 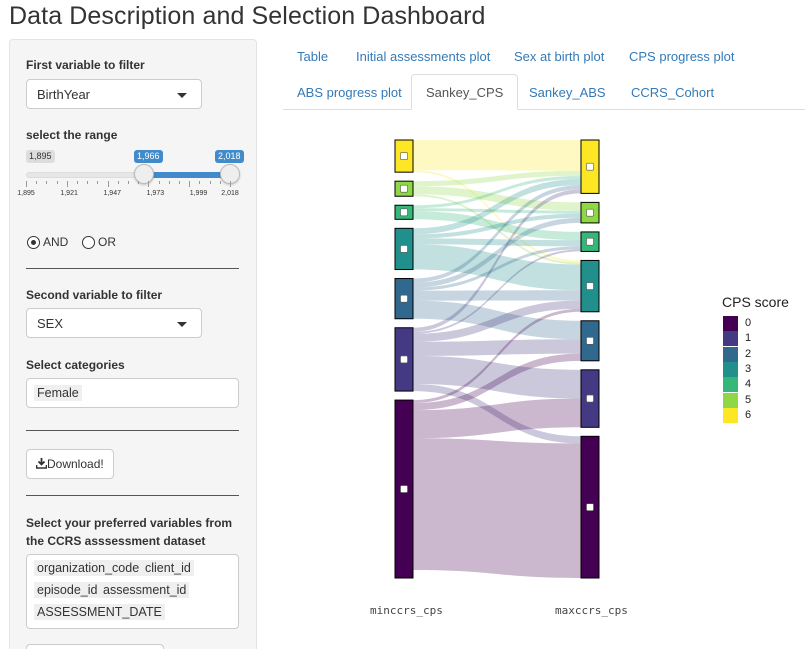 What do you see at coordinates (748, 414) in the screenshot?
I see `legend-label: 6` at bounding box center [748, 414].